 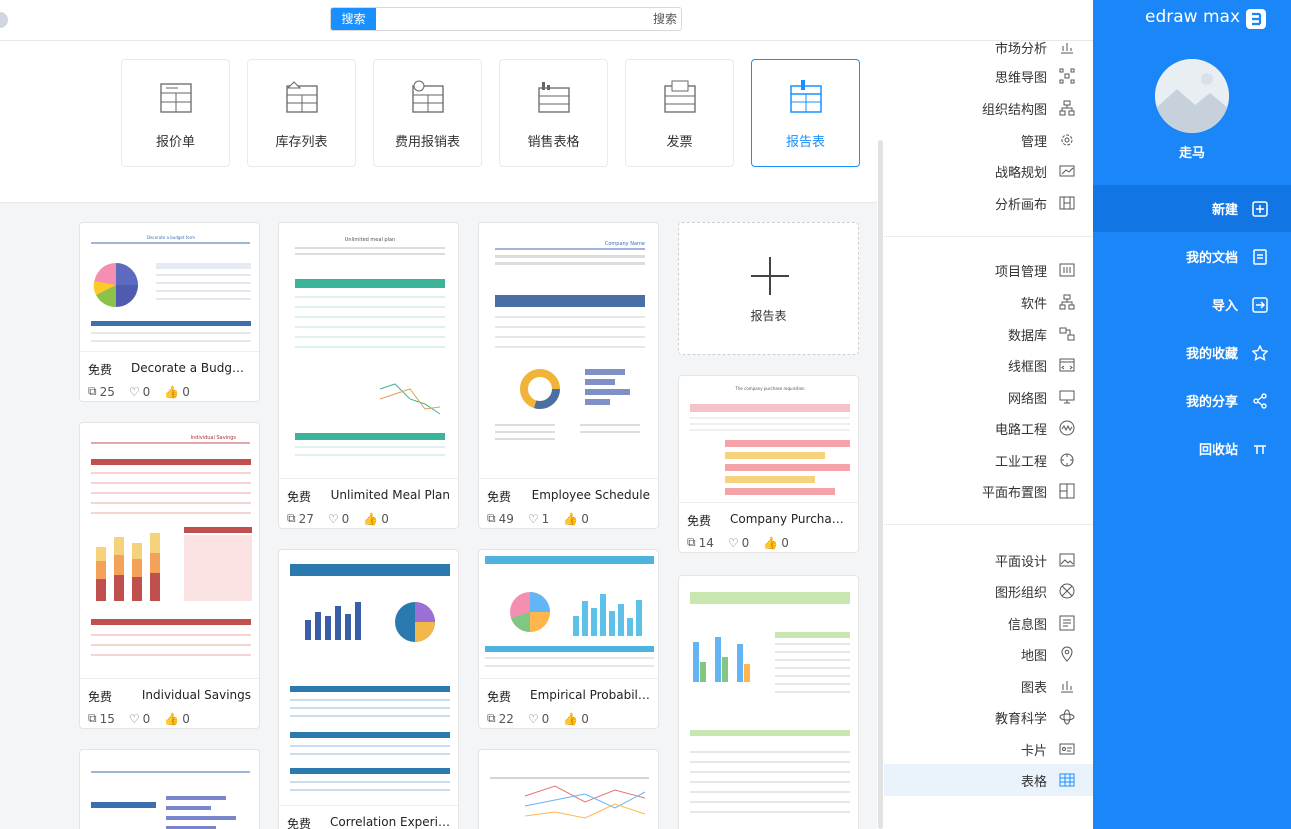 What do you see at coordinates (568, 639) in the screenshot?
I see `template-card: 免费 Empirical Probability ⧉ 22 ♡ 0 👍 0` at bounding box center [568, 639].